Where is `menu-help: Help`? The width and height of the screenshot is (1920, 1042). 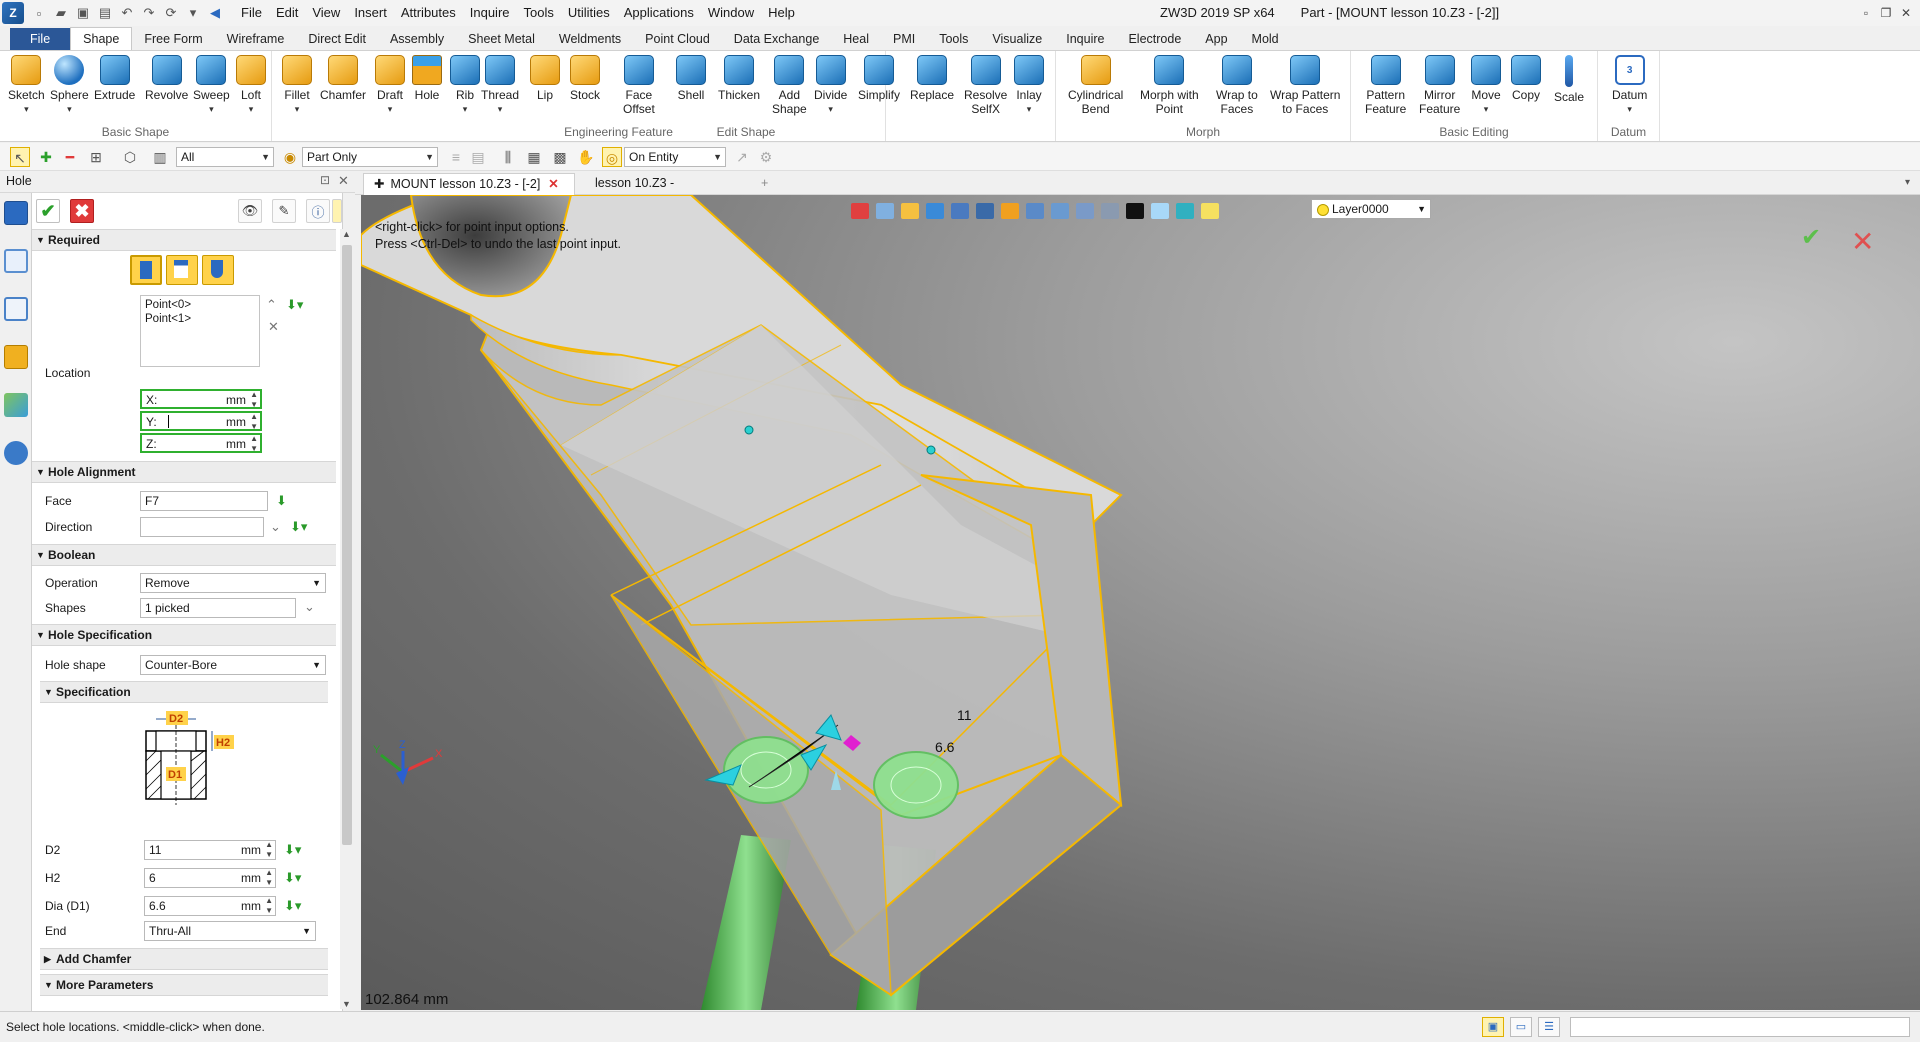 menu-help: Help is located at coordinates (781, 13).